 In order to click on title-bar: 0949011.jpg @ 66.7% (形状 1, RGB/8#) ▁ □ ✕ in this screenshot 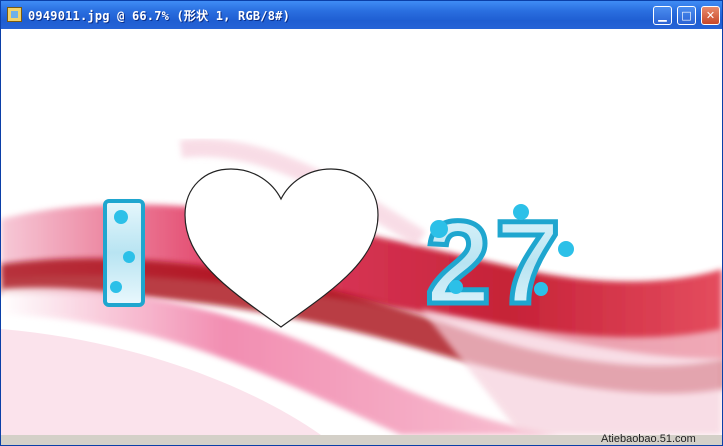, I will do `click(361, 15)`.